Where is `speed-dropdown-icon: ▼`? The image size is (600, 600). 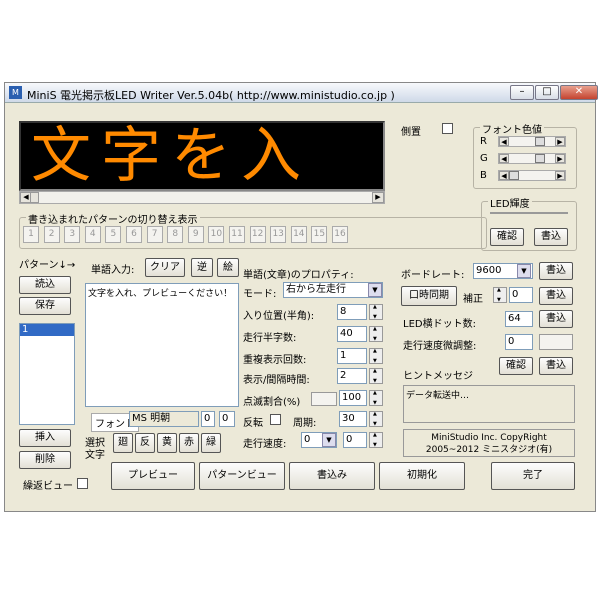 speed-dropdown-icon: ▼ is located at coordinates (329, 440).